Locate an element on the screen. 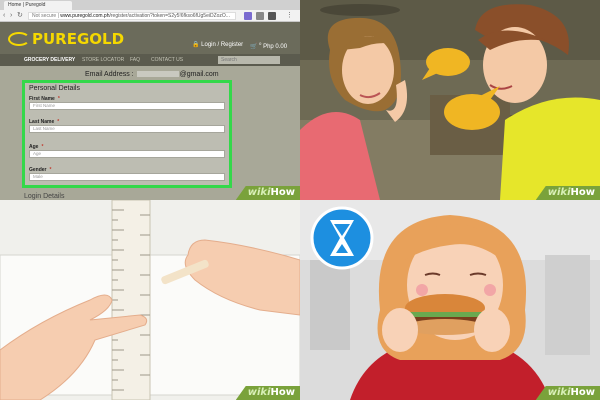 The width and height of the screenshot is (600, 400). site-search-input: Search is located at coordinates (249, 60).